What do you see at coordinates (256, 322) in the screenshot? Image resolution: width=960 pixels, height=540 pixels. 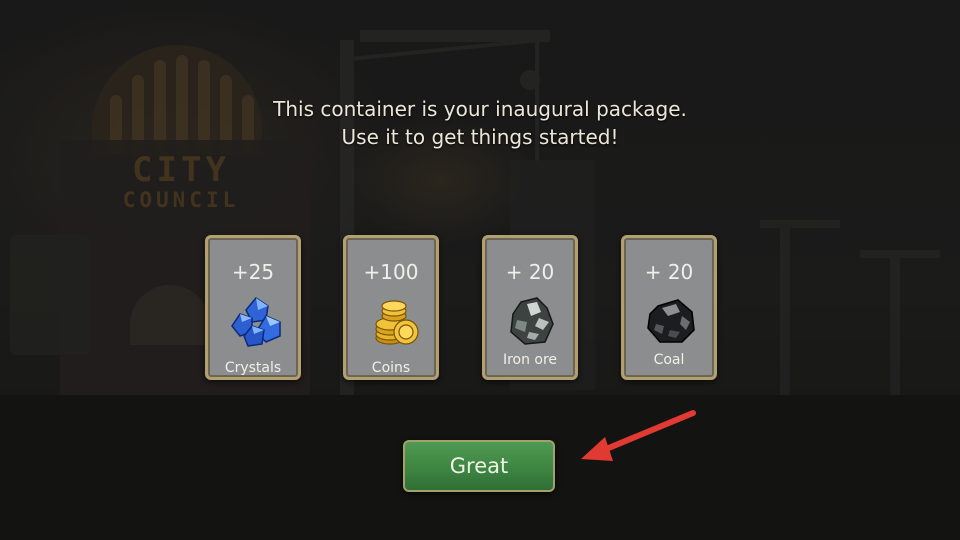 I see `crystals-icon` at bounding box center [256, 322].